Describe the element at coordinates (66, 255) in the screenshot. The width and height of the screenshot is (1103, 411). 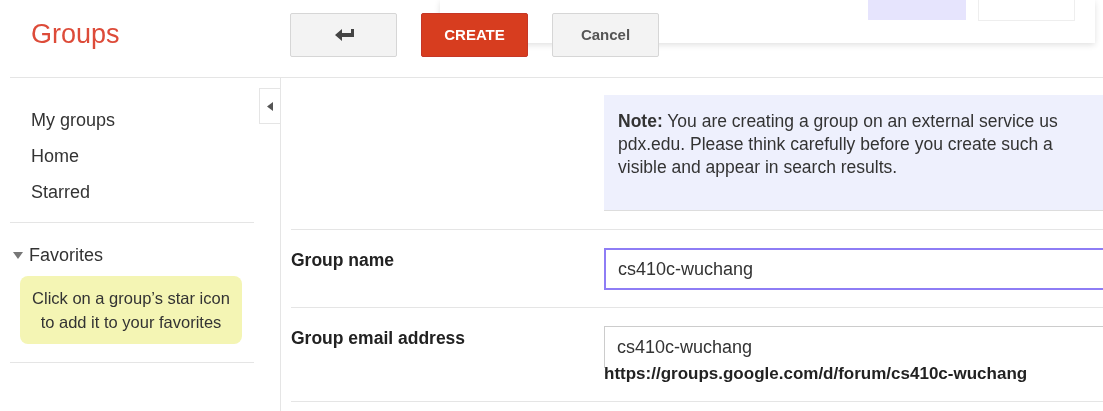
I see `favorites-heading: Favorites` at that location.